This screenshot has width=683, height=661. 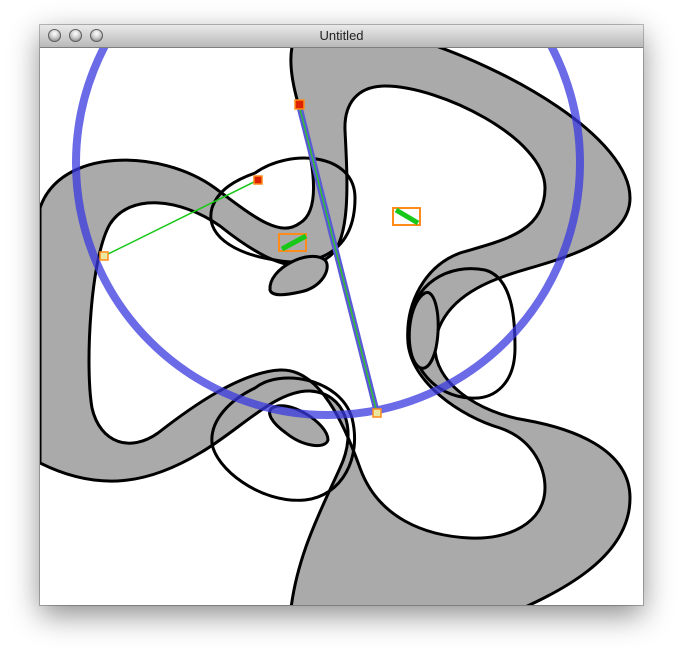 I want to click on handle-connector-end, so click(x=258, y=180).